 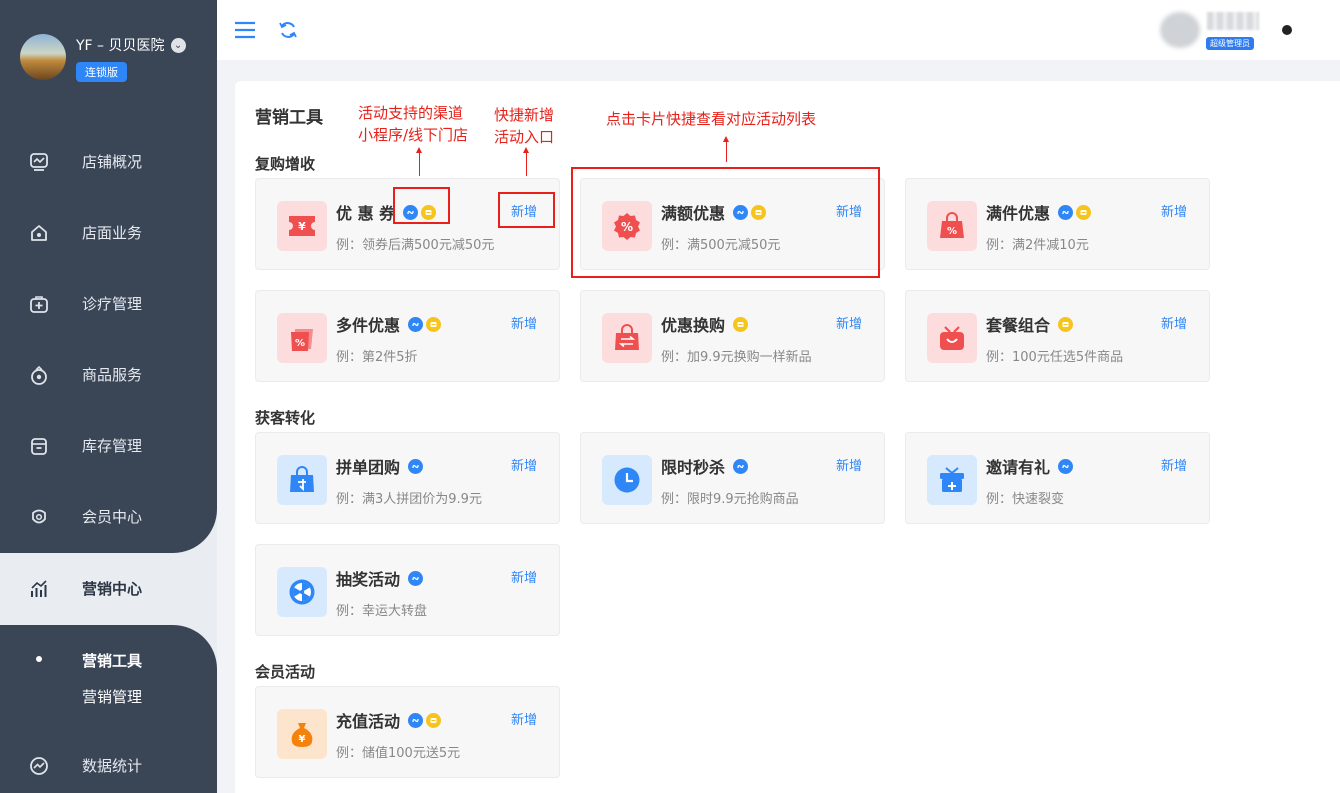 What do you see at coordinates (120, 46) in the screenshot?
I see `shop-name: YF – 贝贝医院` at bounding box center [120, 46].